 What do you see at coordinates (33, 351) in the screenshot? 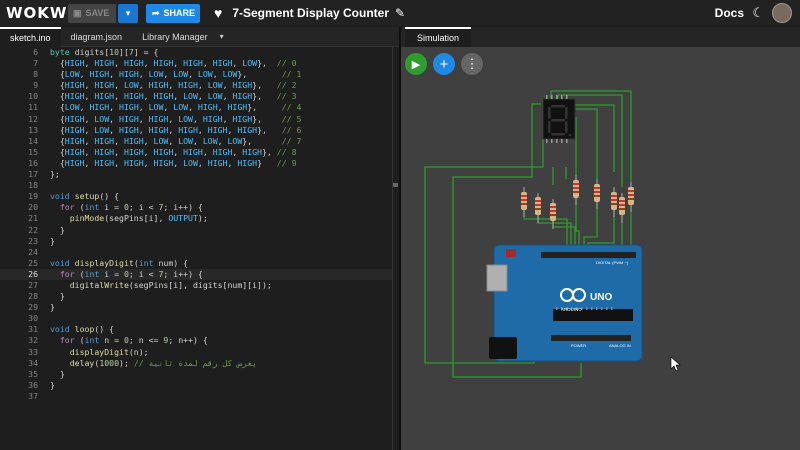
I see `line-number: 33` at bounding box center [33, 351].